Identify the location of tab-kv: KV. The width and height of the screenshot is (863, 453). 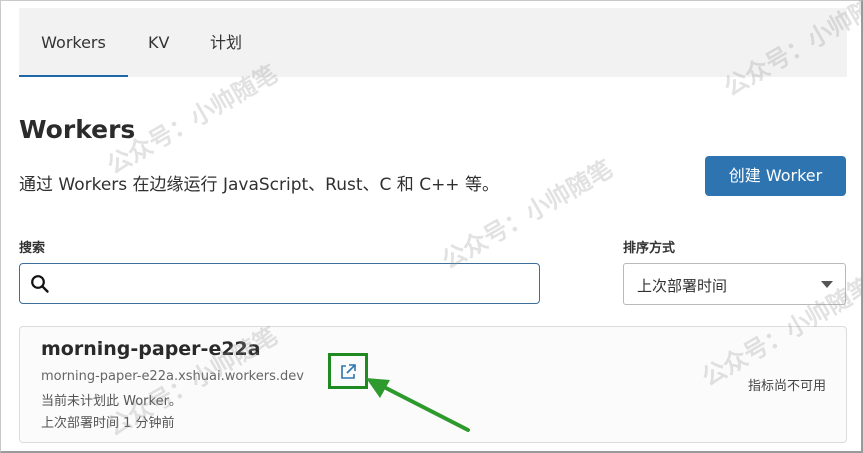
(158, 42).